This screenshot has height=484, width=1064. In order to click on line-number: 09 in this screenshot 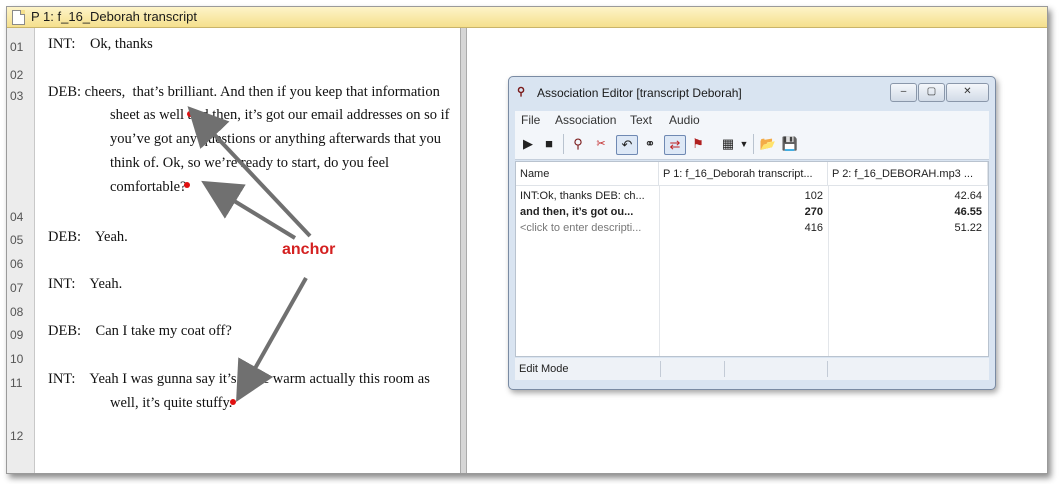, I will do `click(17, 335)`.